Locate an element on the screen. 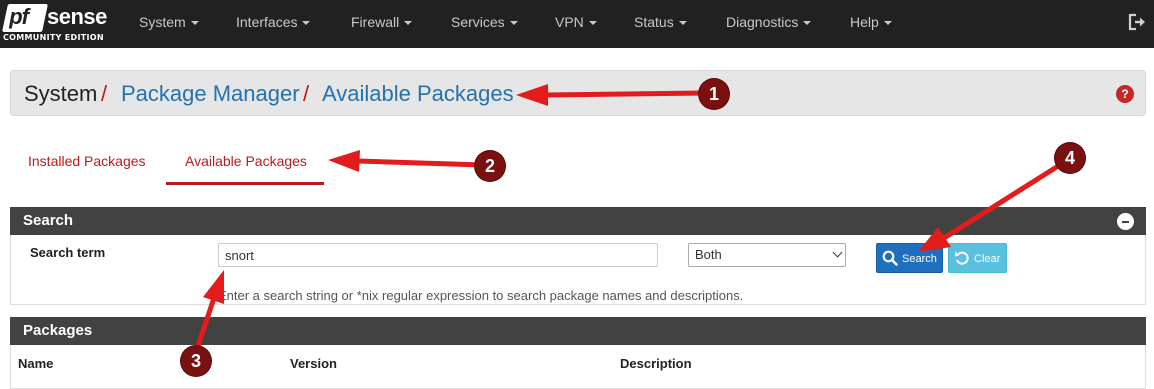 Image resolution: width=1154 pixels, height=389 pixels. nav-vpn-label: VPN is located at coordinates (569, 22).